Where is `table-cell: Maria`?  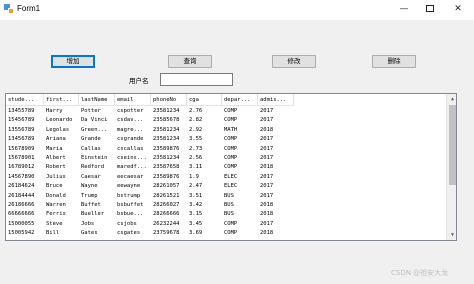
table-cell: Maria is located at coordinates (61, 149).